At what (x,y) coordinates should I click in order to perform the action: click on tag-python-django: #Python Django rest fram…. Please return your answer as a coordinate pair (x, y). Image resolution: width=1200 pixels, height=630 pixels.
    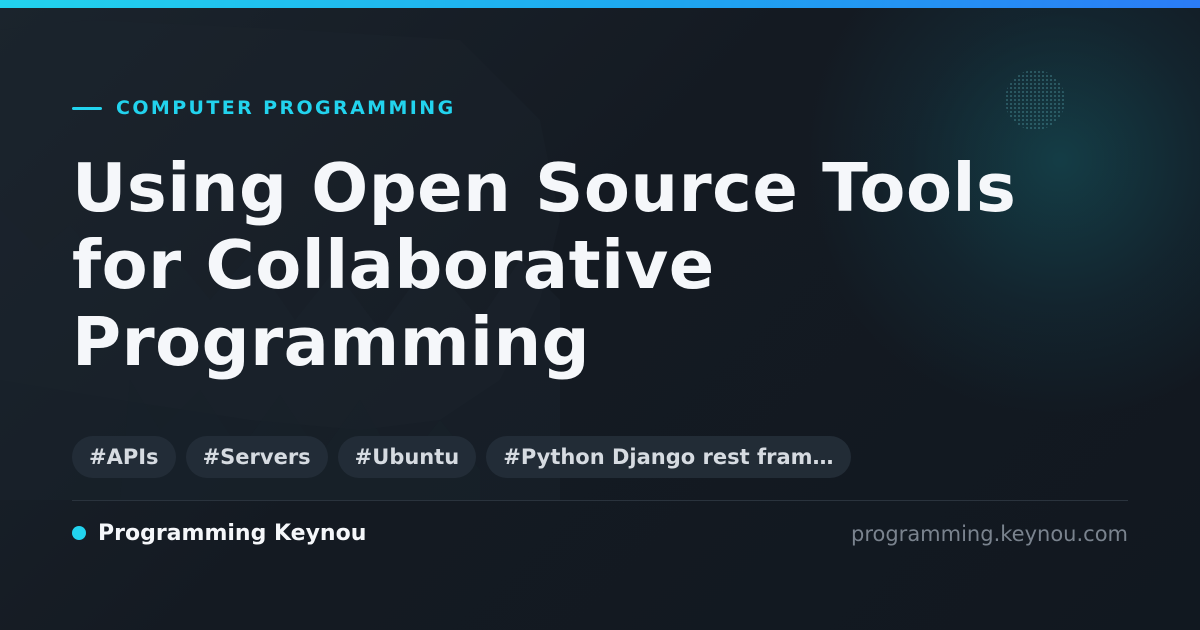
    Looking at the image, I should click on (668, 457).